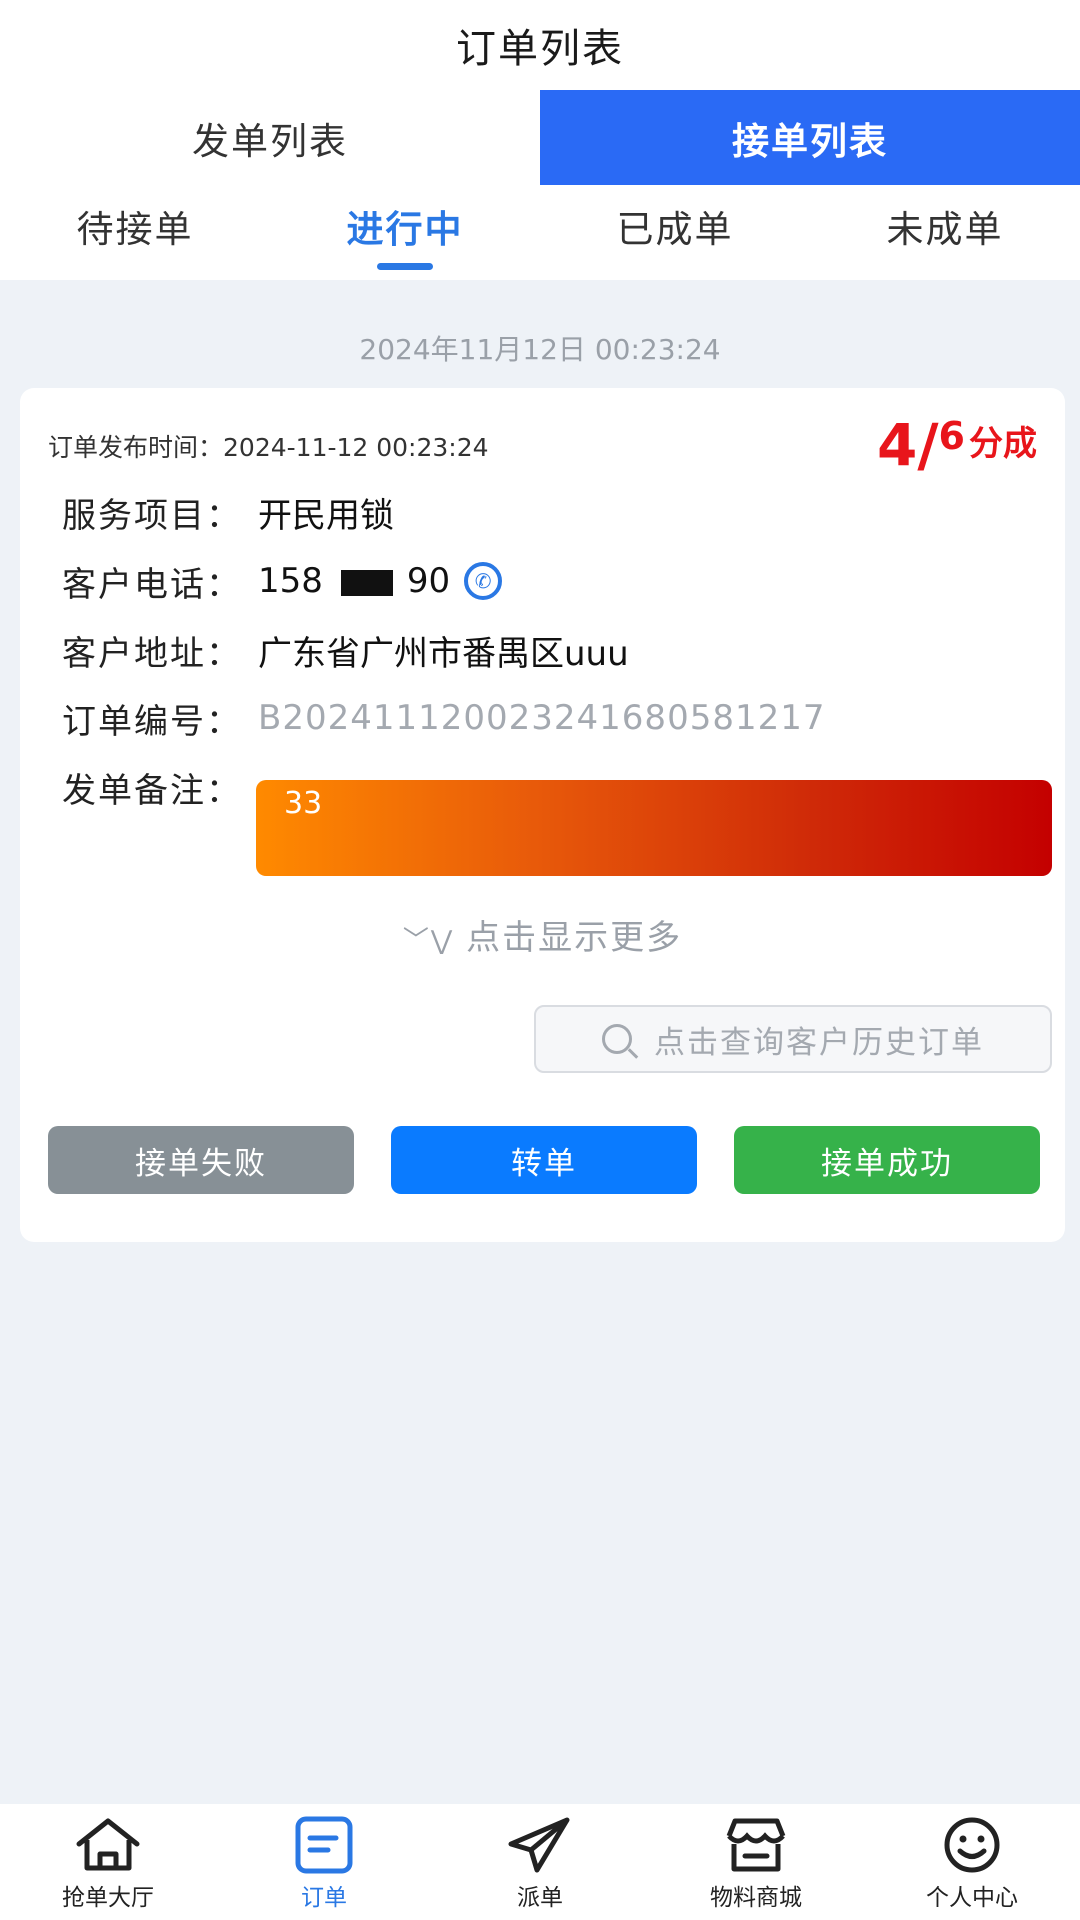 This screenshot has height=1920, width=1080. What do you see at coordinates (405, 232) in the screenshot?
I see `tab-in-progress: 进行中` at bounding box center [405, 232].